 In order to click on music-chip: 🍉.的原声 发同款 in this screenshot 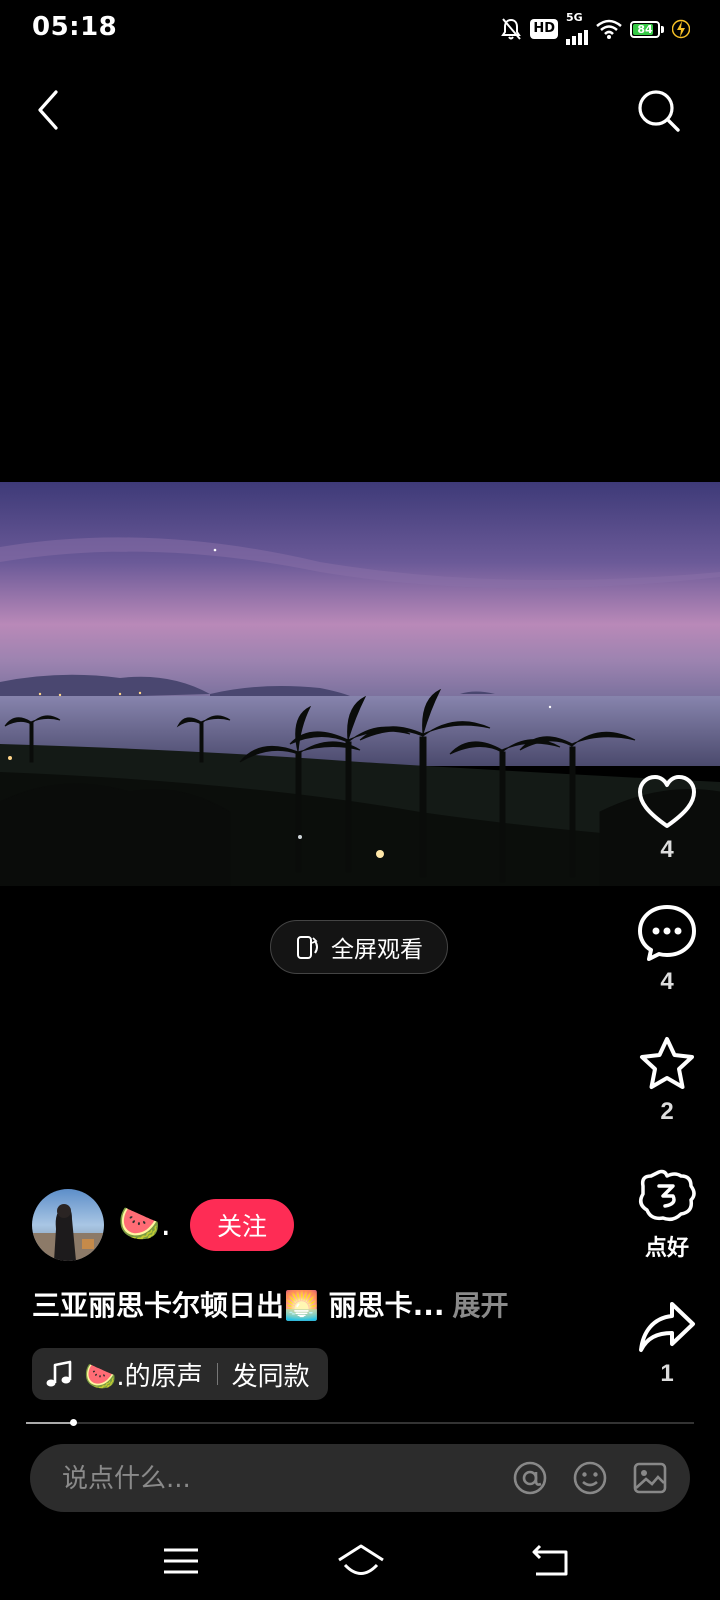, I will do `click(180, 1374)`.